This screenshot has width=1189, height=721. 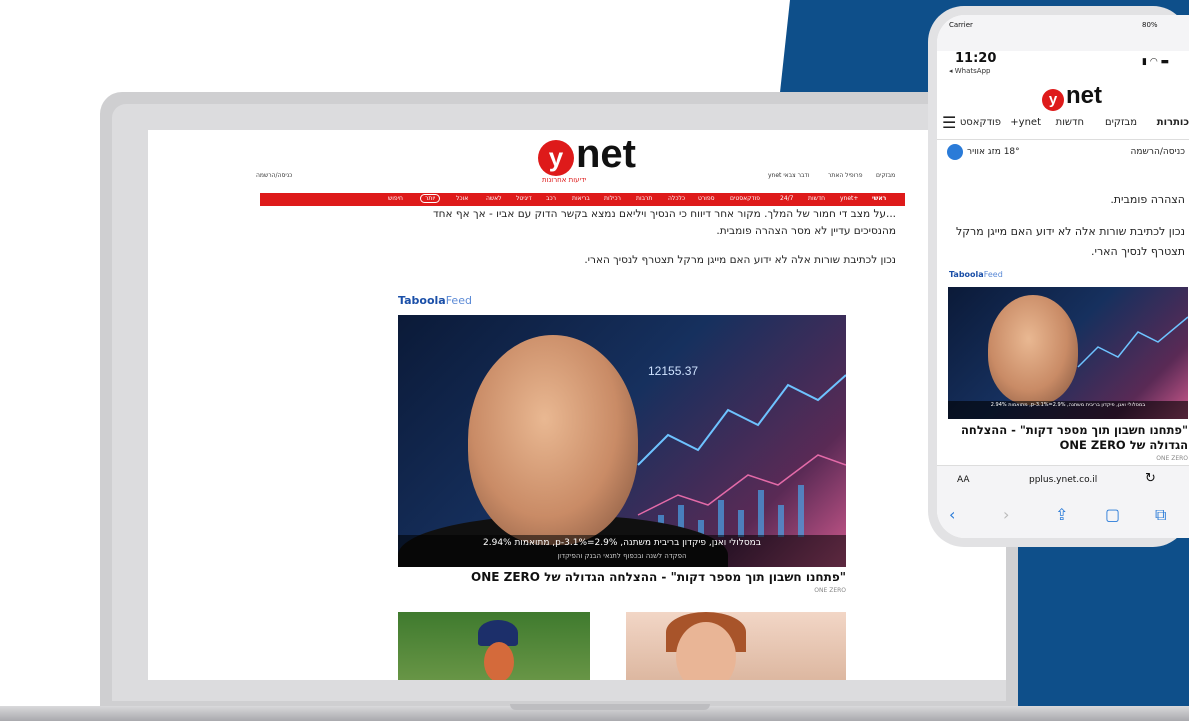 What do you see at coordinates (1063, 153) in the screenshot?
I see `phone-subbar: כניסה/הרשמה 18° מזג אוויר` at bounding box center [1063, 153].